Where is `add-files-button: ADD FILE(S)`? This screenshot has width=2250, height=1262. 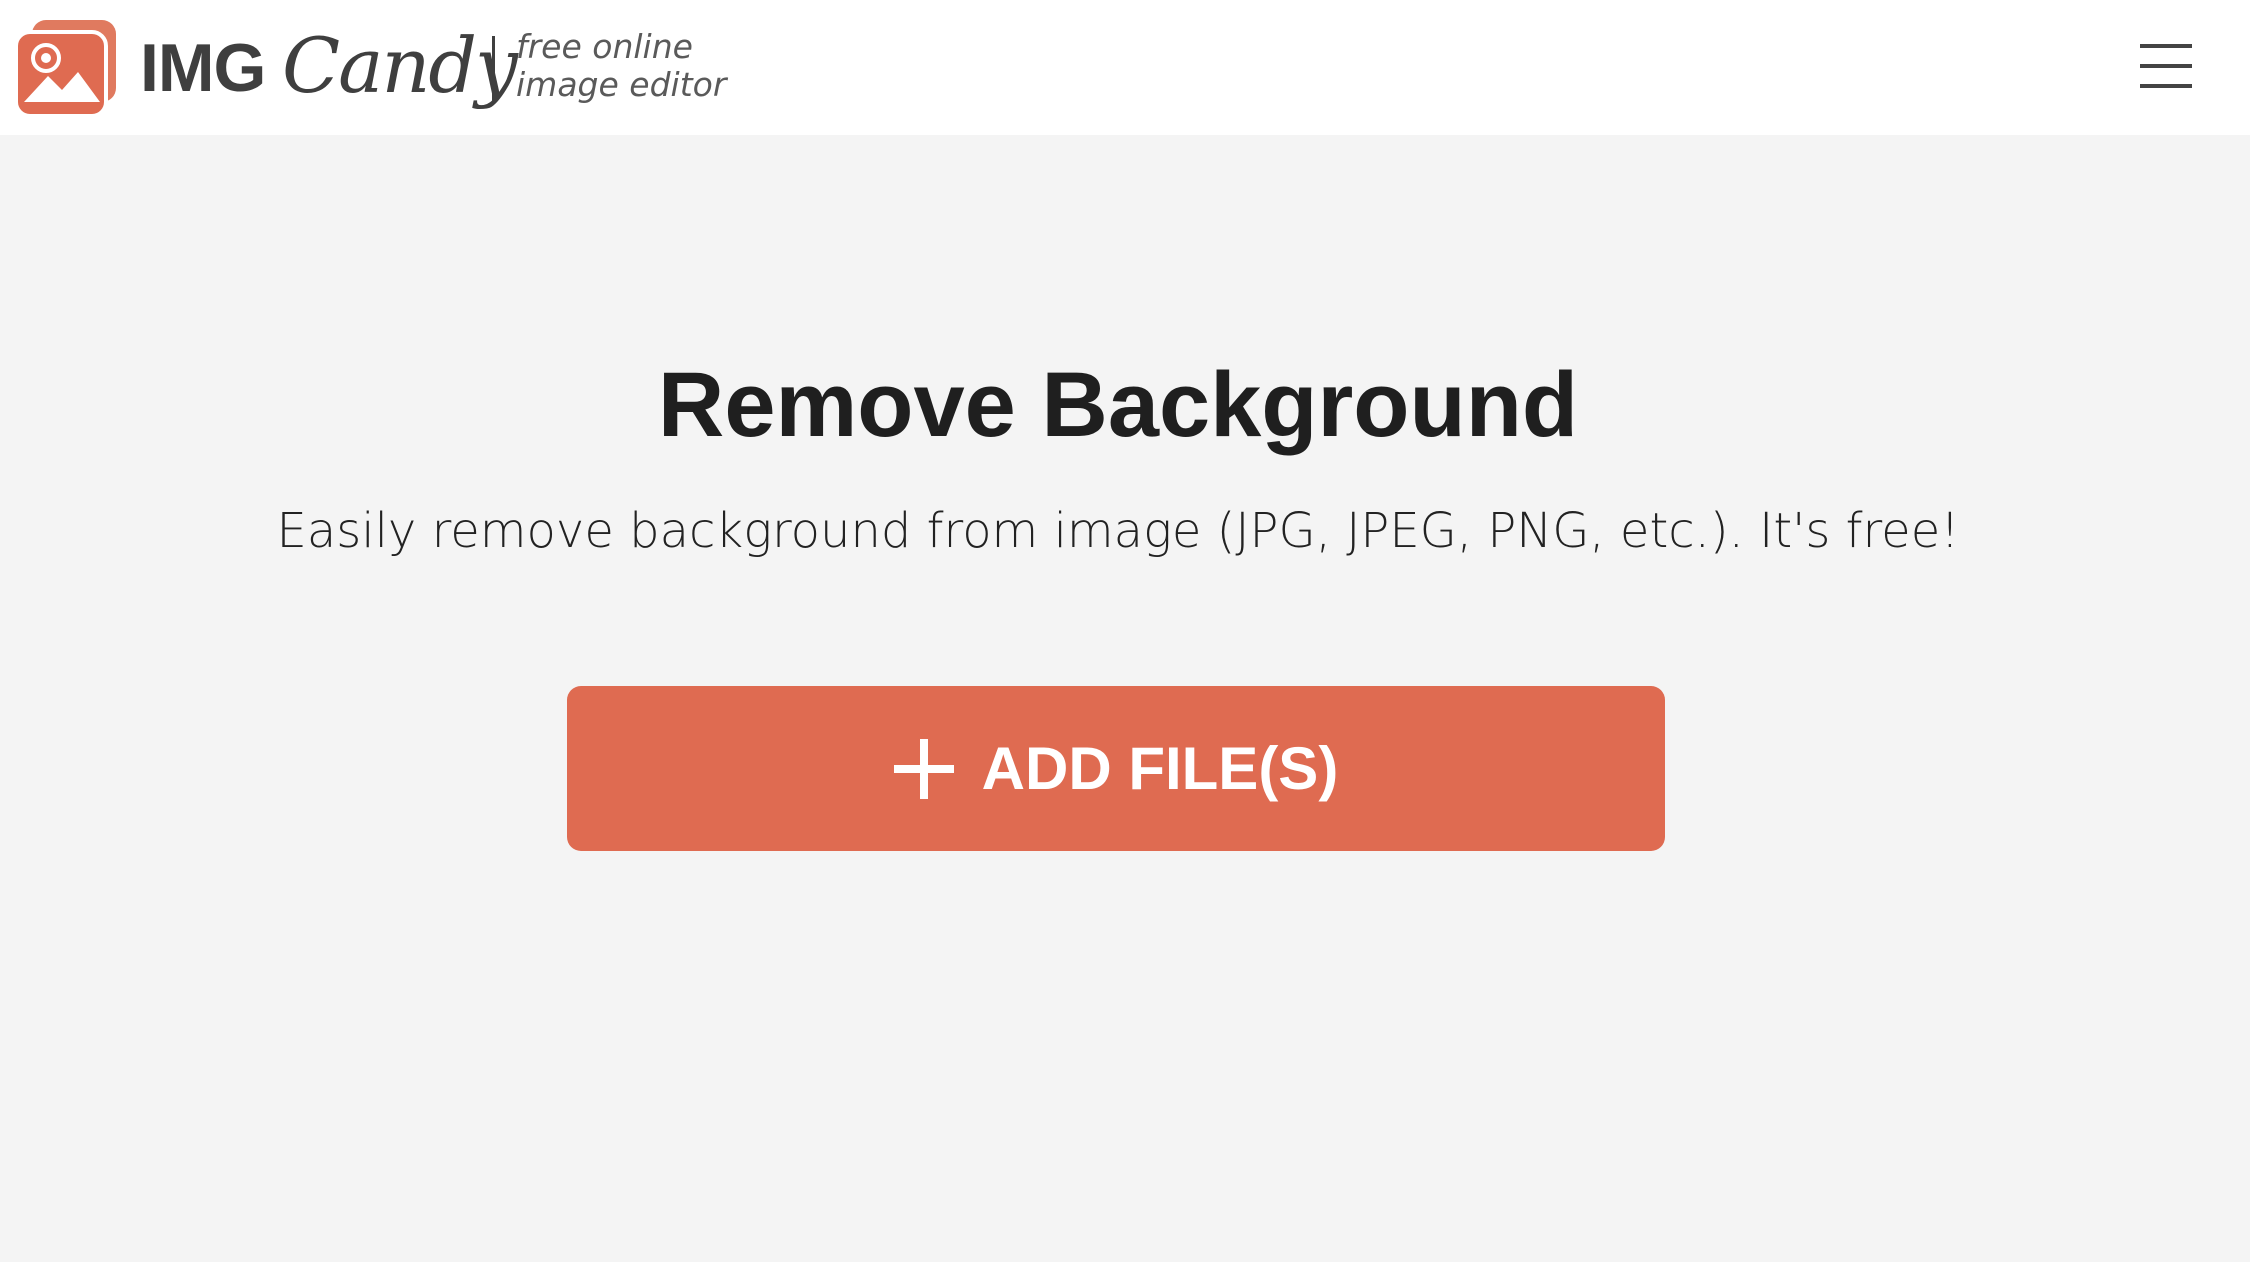 add-files-button: ADD FILE(S) is located at coordinates (1116, 768).